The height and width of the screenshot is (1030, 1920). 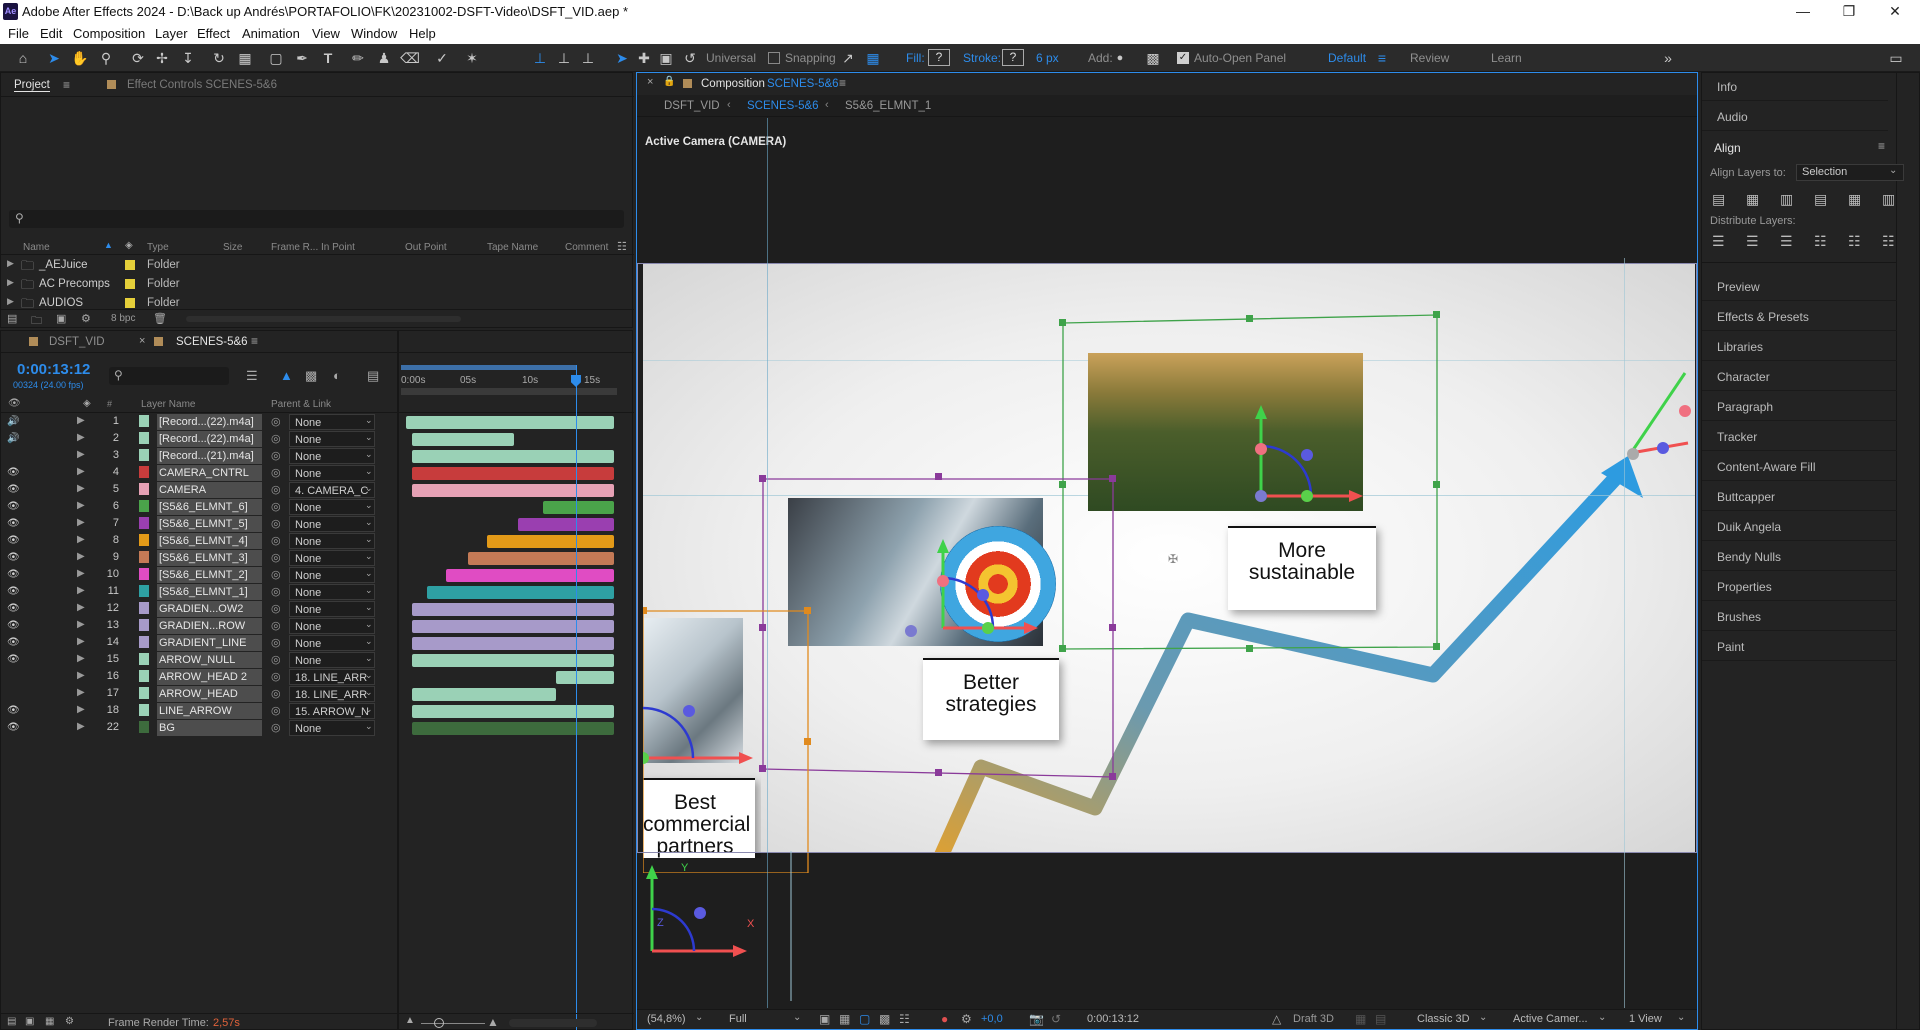 I want to click on playhead-line, so click(x=576, y=697).